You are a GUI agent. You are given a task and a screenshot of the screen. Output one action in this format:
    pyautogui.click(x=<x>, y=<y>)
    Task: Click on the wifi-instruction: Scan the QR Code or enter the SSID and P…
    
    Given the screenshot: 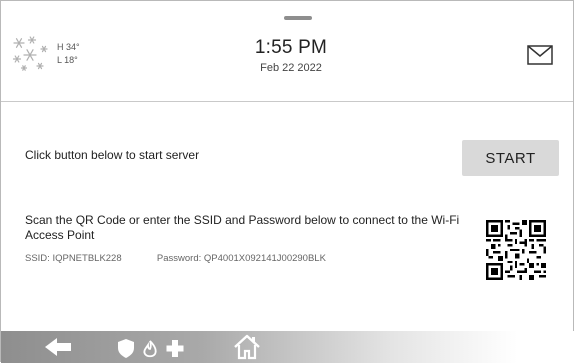 What is the action you would take?
    pyautogui.click(x=242, y=227)
    